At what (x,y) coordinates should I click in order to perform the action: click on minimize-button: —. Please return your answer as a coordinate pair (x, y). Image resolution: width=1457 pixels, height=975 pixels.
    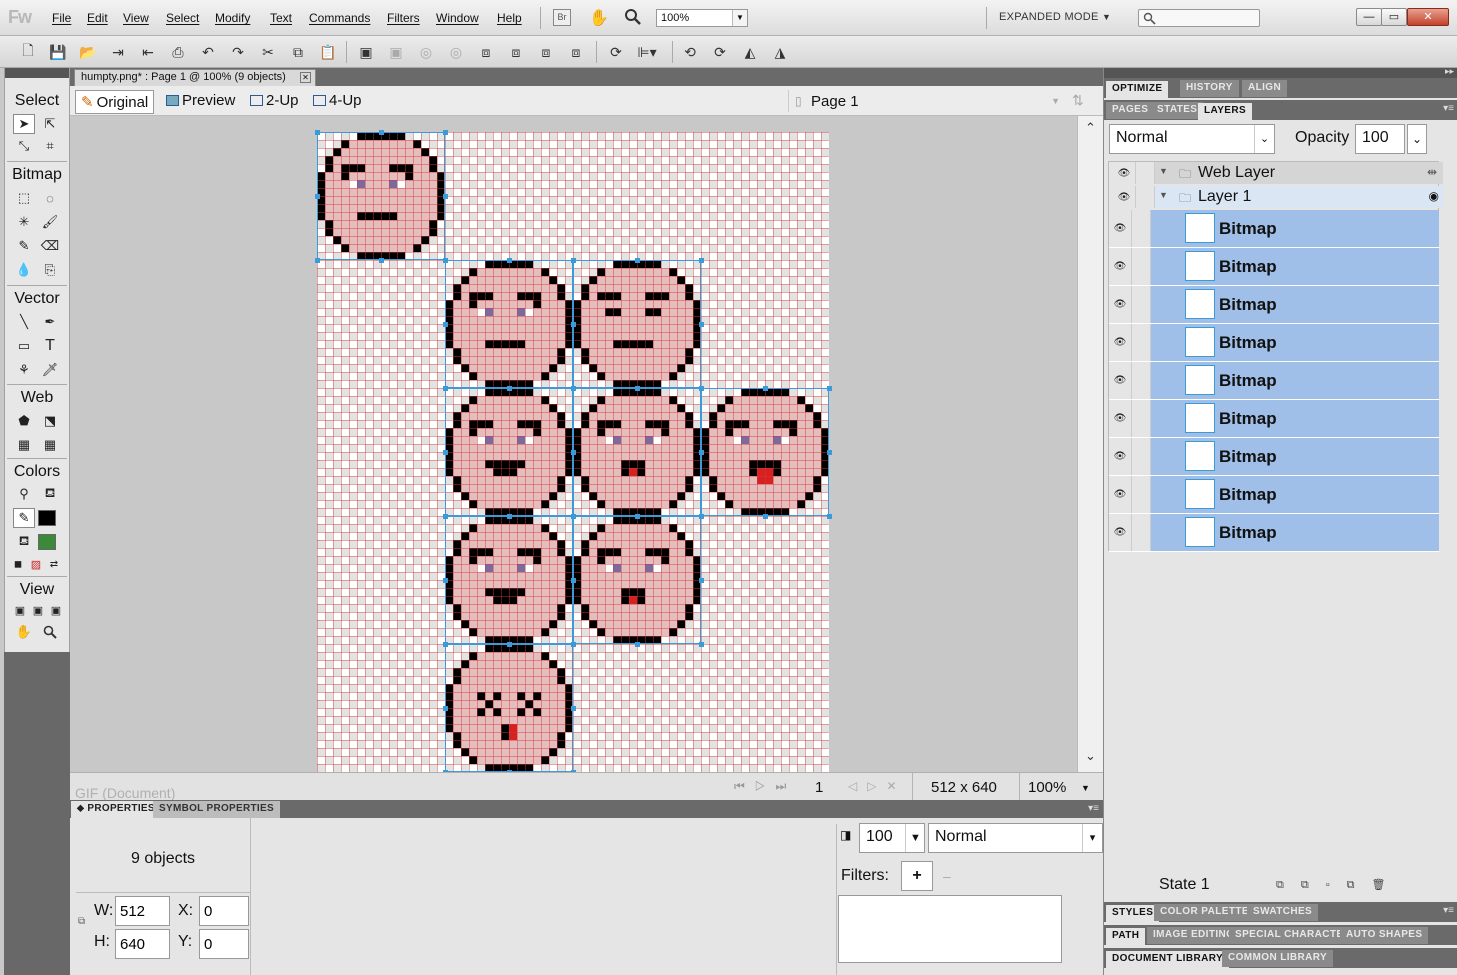
    Looking at the image, I should click on (1369, 17).